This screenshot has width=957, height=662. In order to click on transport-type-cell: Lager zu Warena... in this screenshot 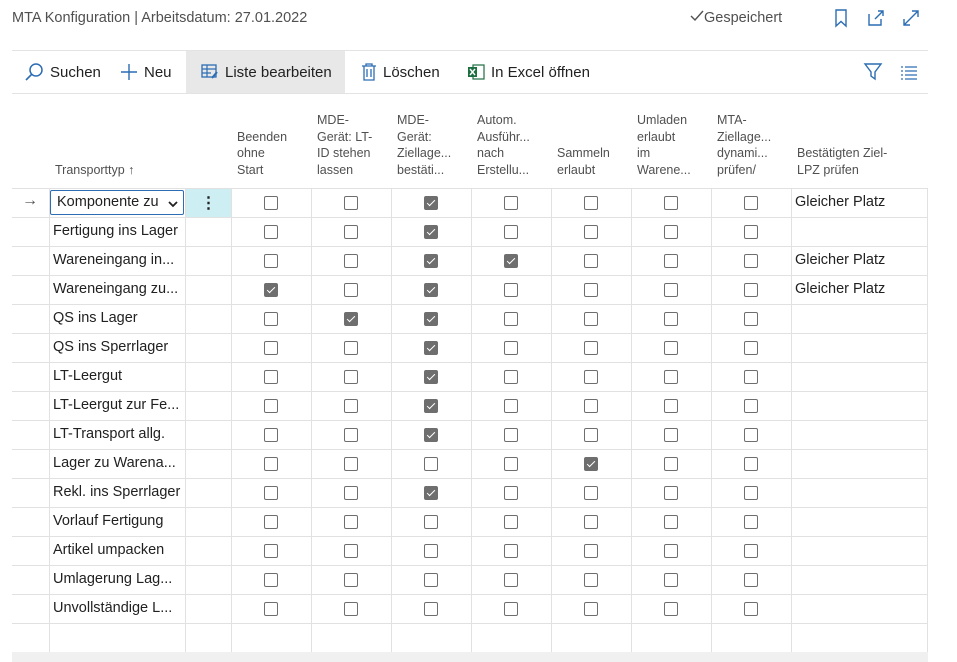, I will do `click(118, 463)`.